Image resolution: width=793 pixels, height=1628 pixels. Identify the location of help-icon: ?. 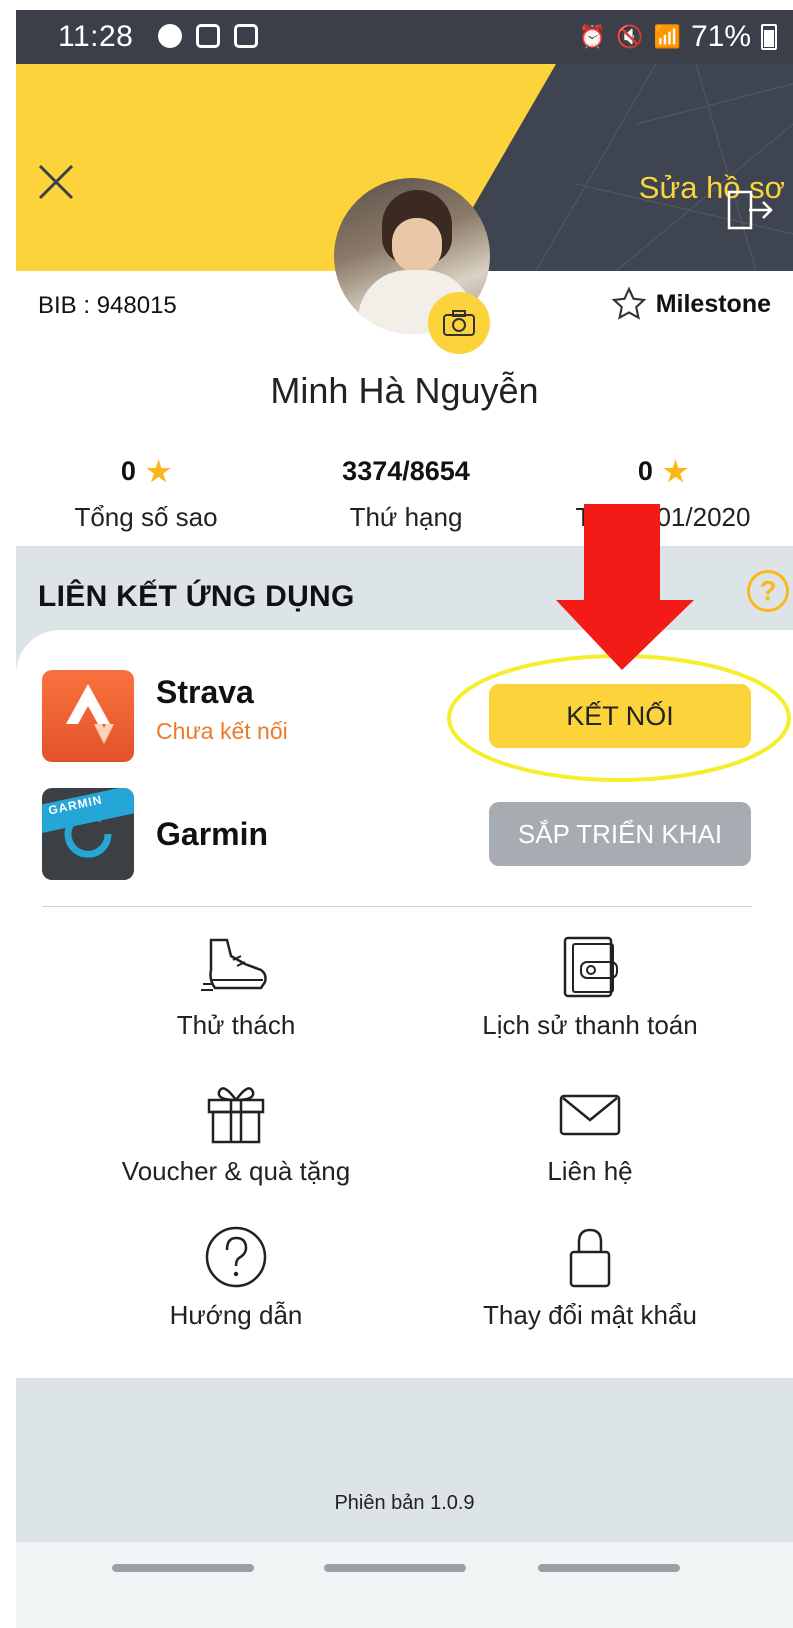
(768, 591).